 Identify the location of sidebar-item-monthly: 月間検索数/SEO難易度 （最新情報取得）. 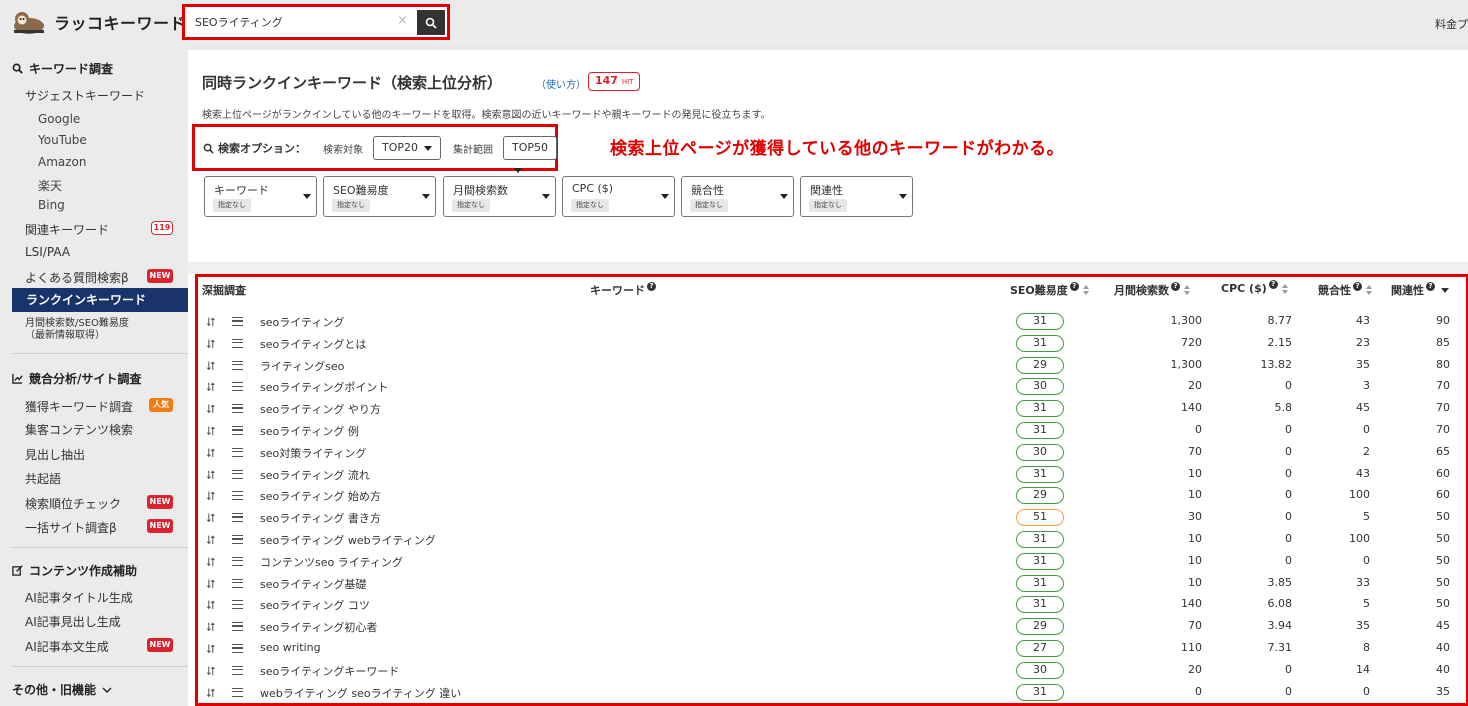
(77, 330).